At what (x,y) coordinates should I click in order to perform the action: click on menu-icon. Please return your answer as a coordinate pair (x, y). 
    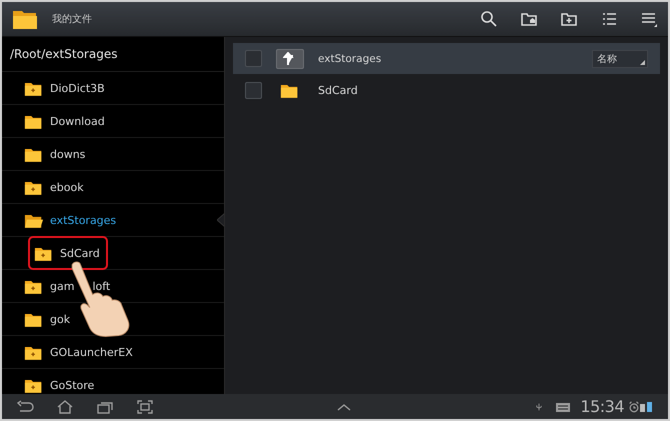
    Looking at the image, I should click on (649, 19).